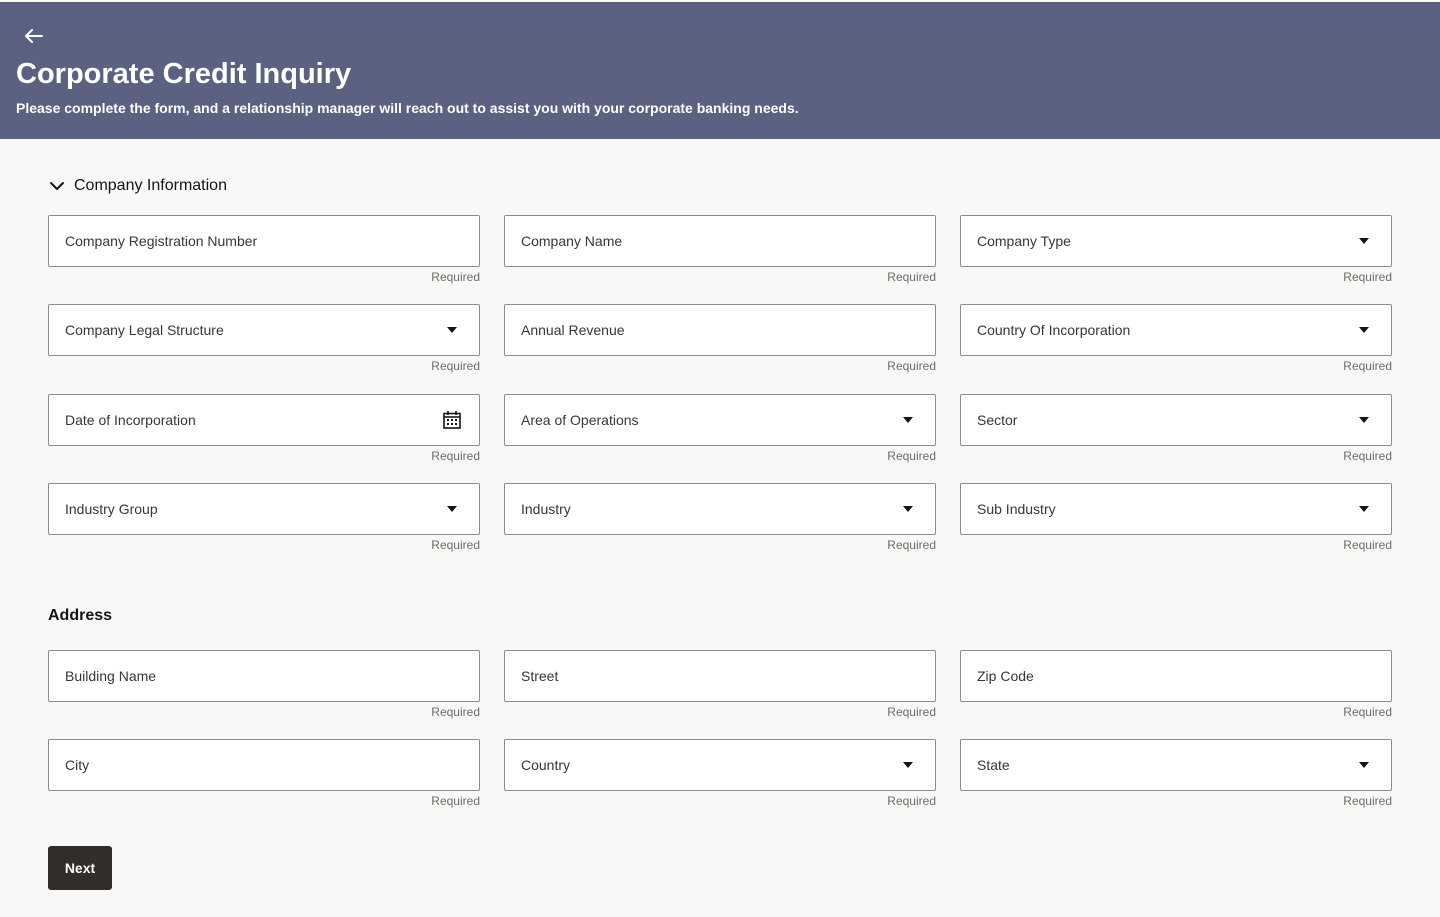  I want to click on field-label: Company Registration Number, so click(161, 241).